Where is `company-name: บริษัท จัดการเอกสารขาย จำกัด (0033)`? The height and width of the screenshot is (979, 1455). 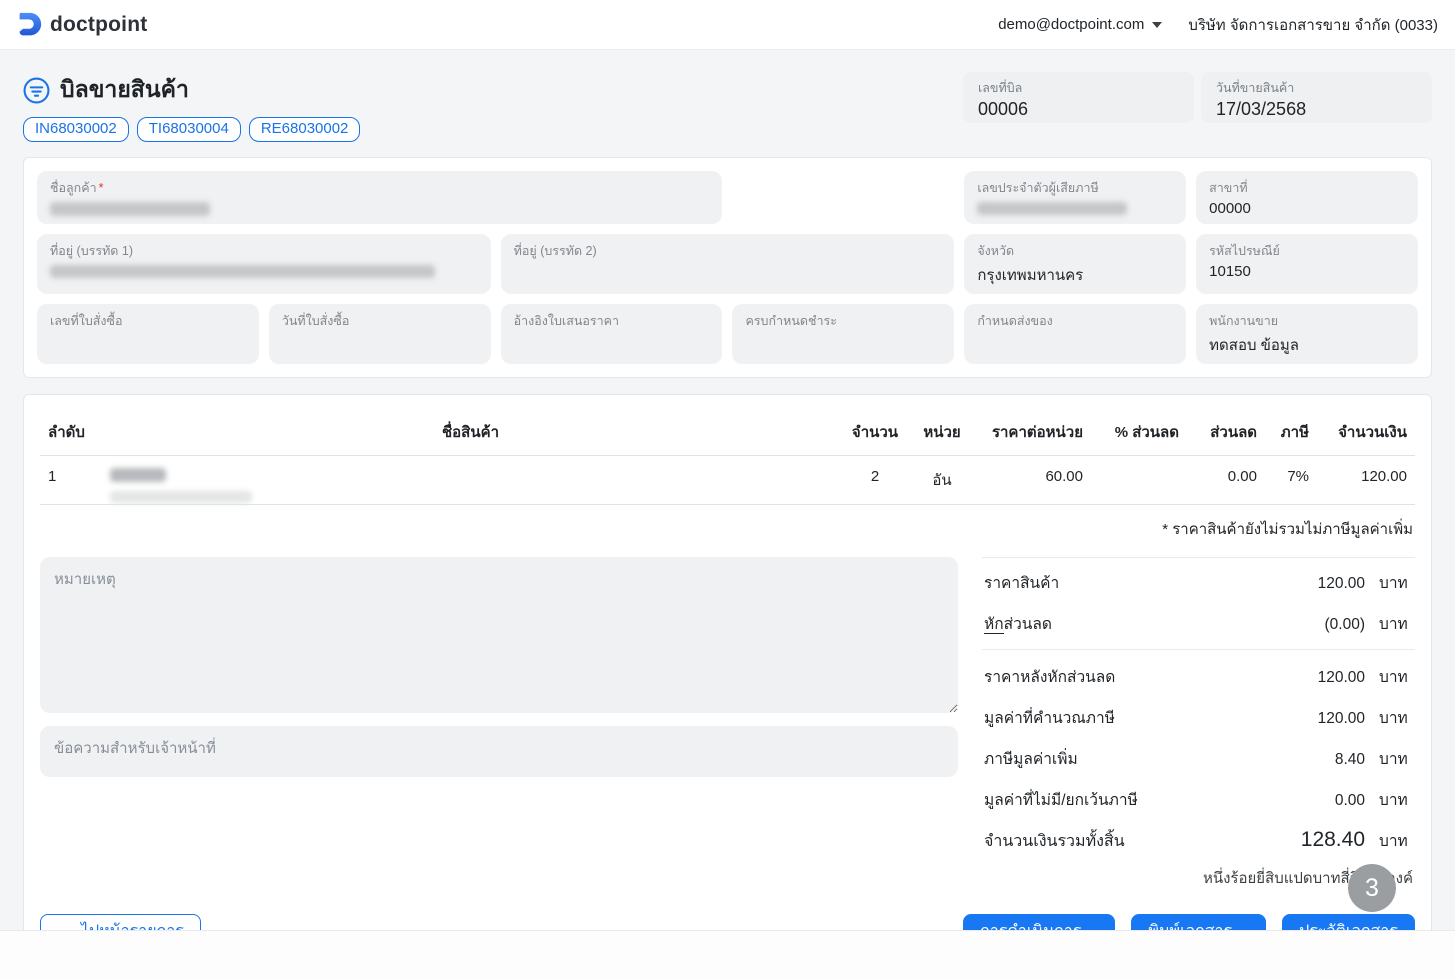
company-name: บริษัท จัดการเอกสารขาย จำกัด (0033) is located at coordinates (1313, 25).